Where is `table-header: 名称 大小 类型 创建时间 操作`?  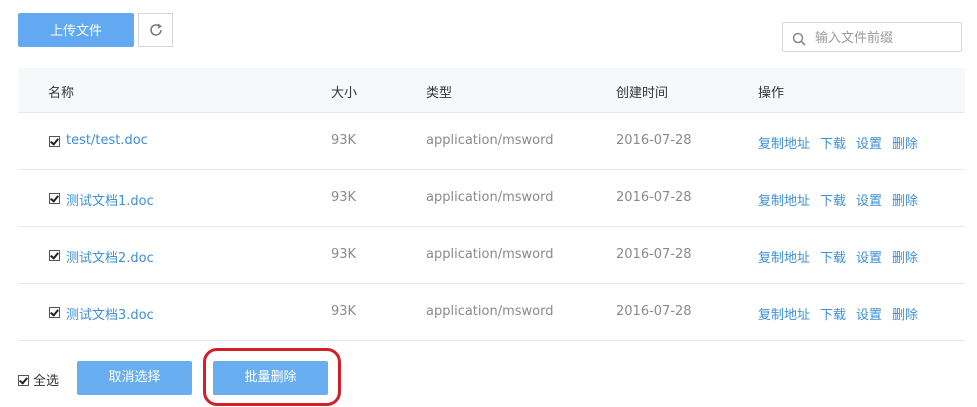 table-header: 名称 大小 类型 创建时间 操作 is located at coordinates (491, 90).